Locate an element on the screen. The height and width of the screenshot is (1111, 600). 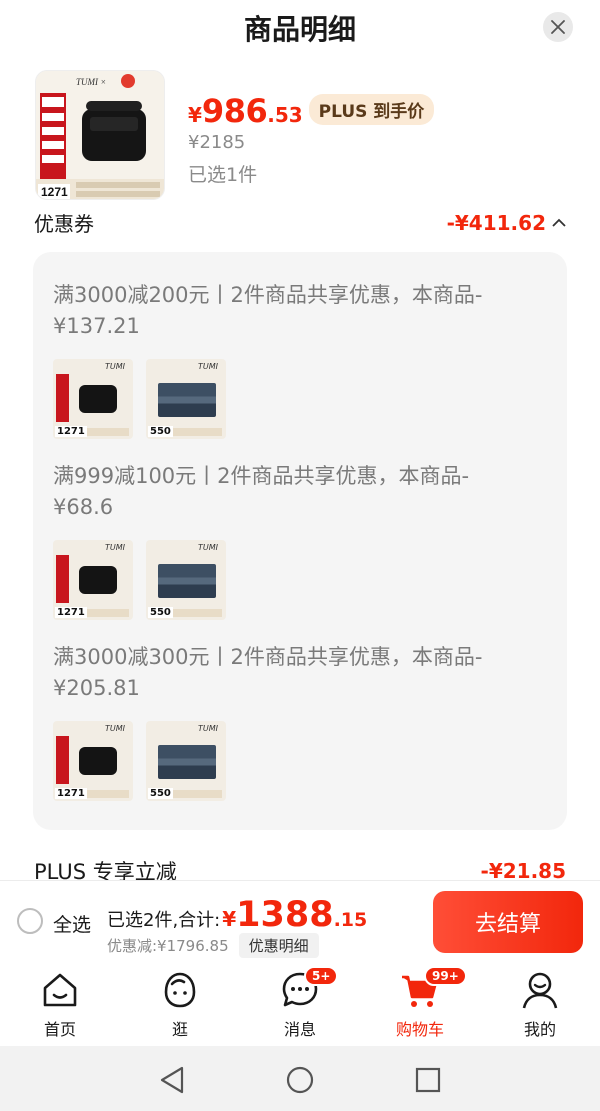
select-all-label: 全选 is located at coordinates (72, 923).